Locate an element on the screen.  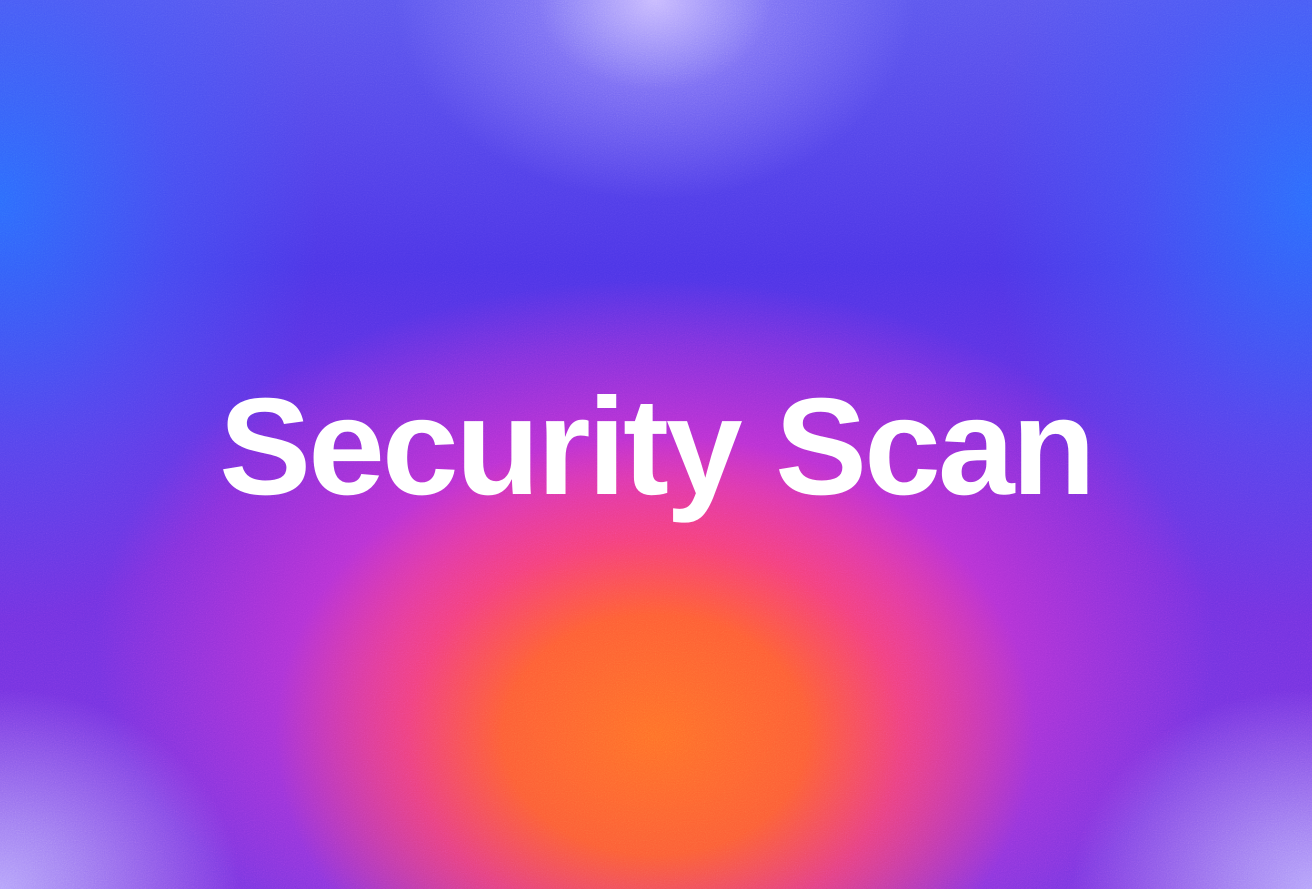
banner-title: Security Scan is located at coordinates (657, 447).